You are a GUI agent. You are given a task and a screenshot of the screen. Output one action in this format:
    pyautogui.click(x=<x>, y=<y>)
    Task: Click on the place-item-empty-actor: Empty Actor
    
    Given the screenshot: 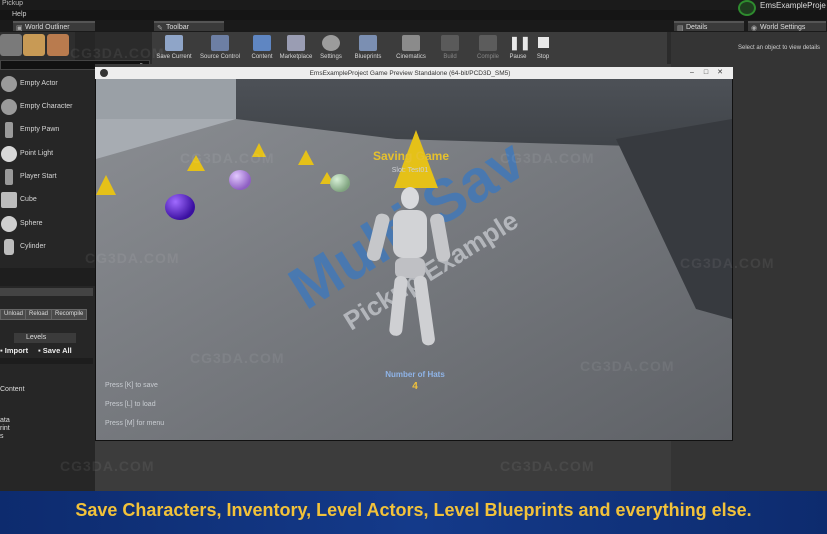 What is the action you would take?
    pyautogui.click(x=47, y=84)
    